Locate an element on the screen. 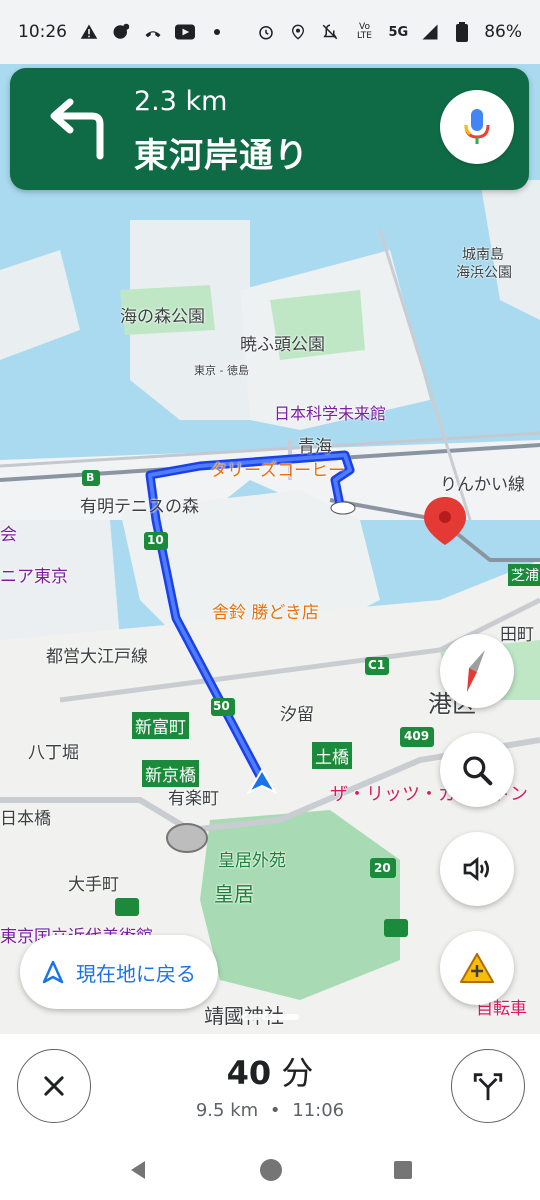  volte-icon: Vo LTE is located at coordinates (364, 31).